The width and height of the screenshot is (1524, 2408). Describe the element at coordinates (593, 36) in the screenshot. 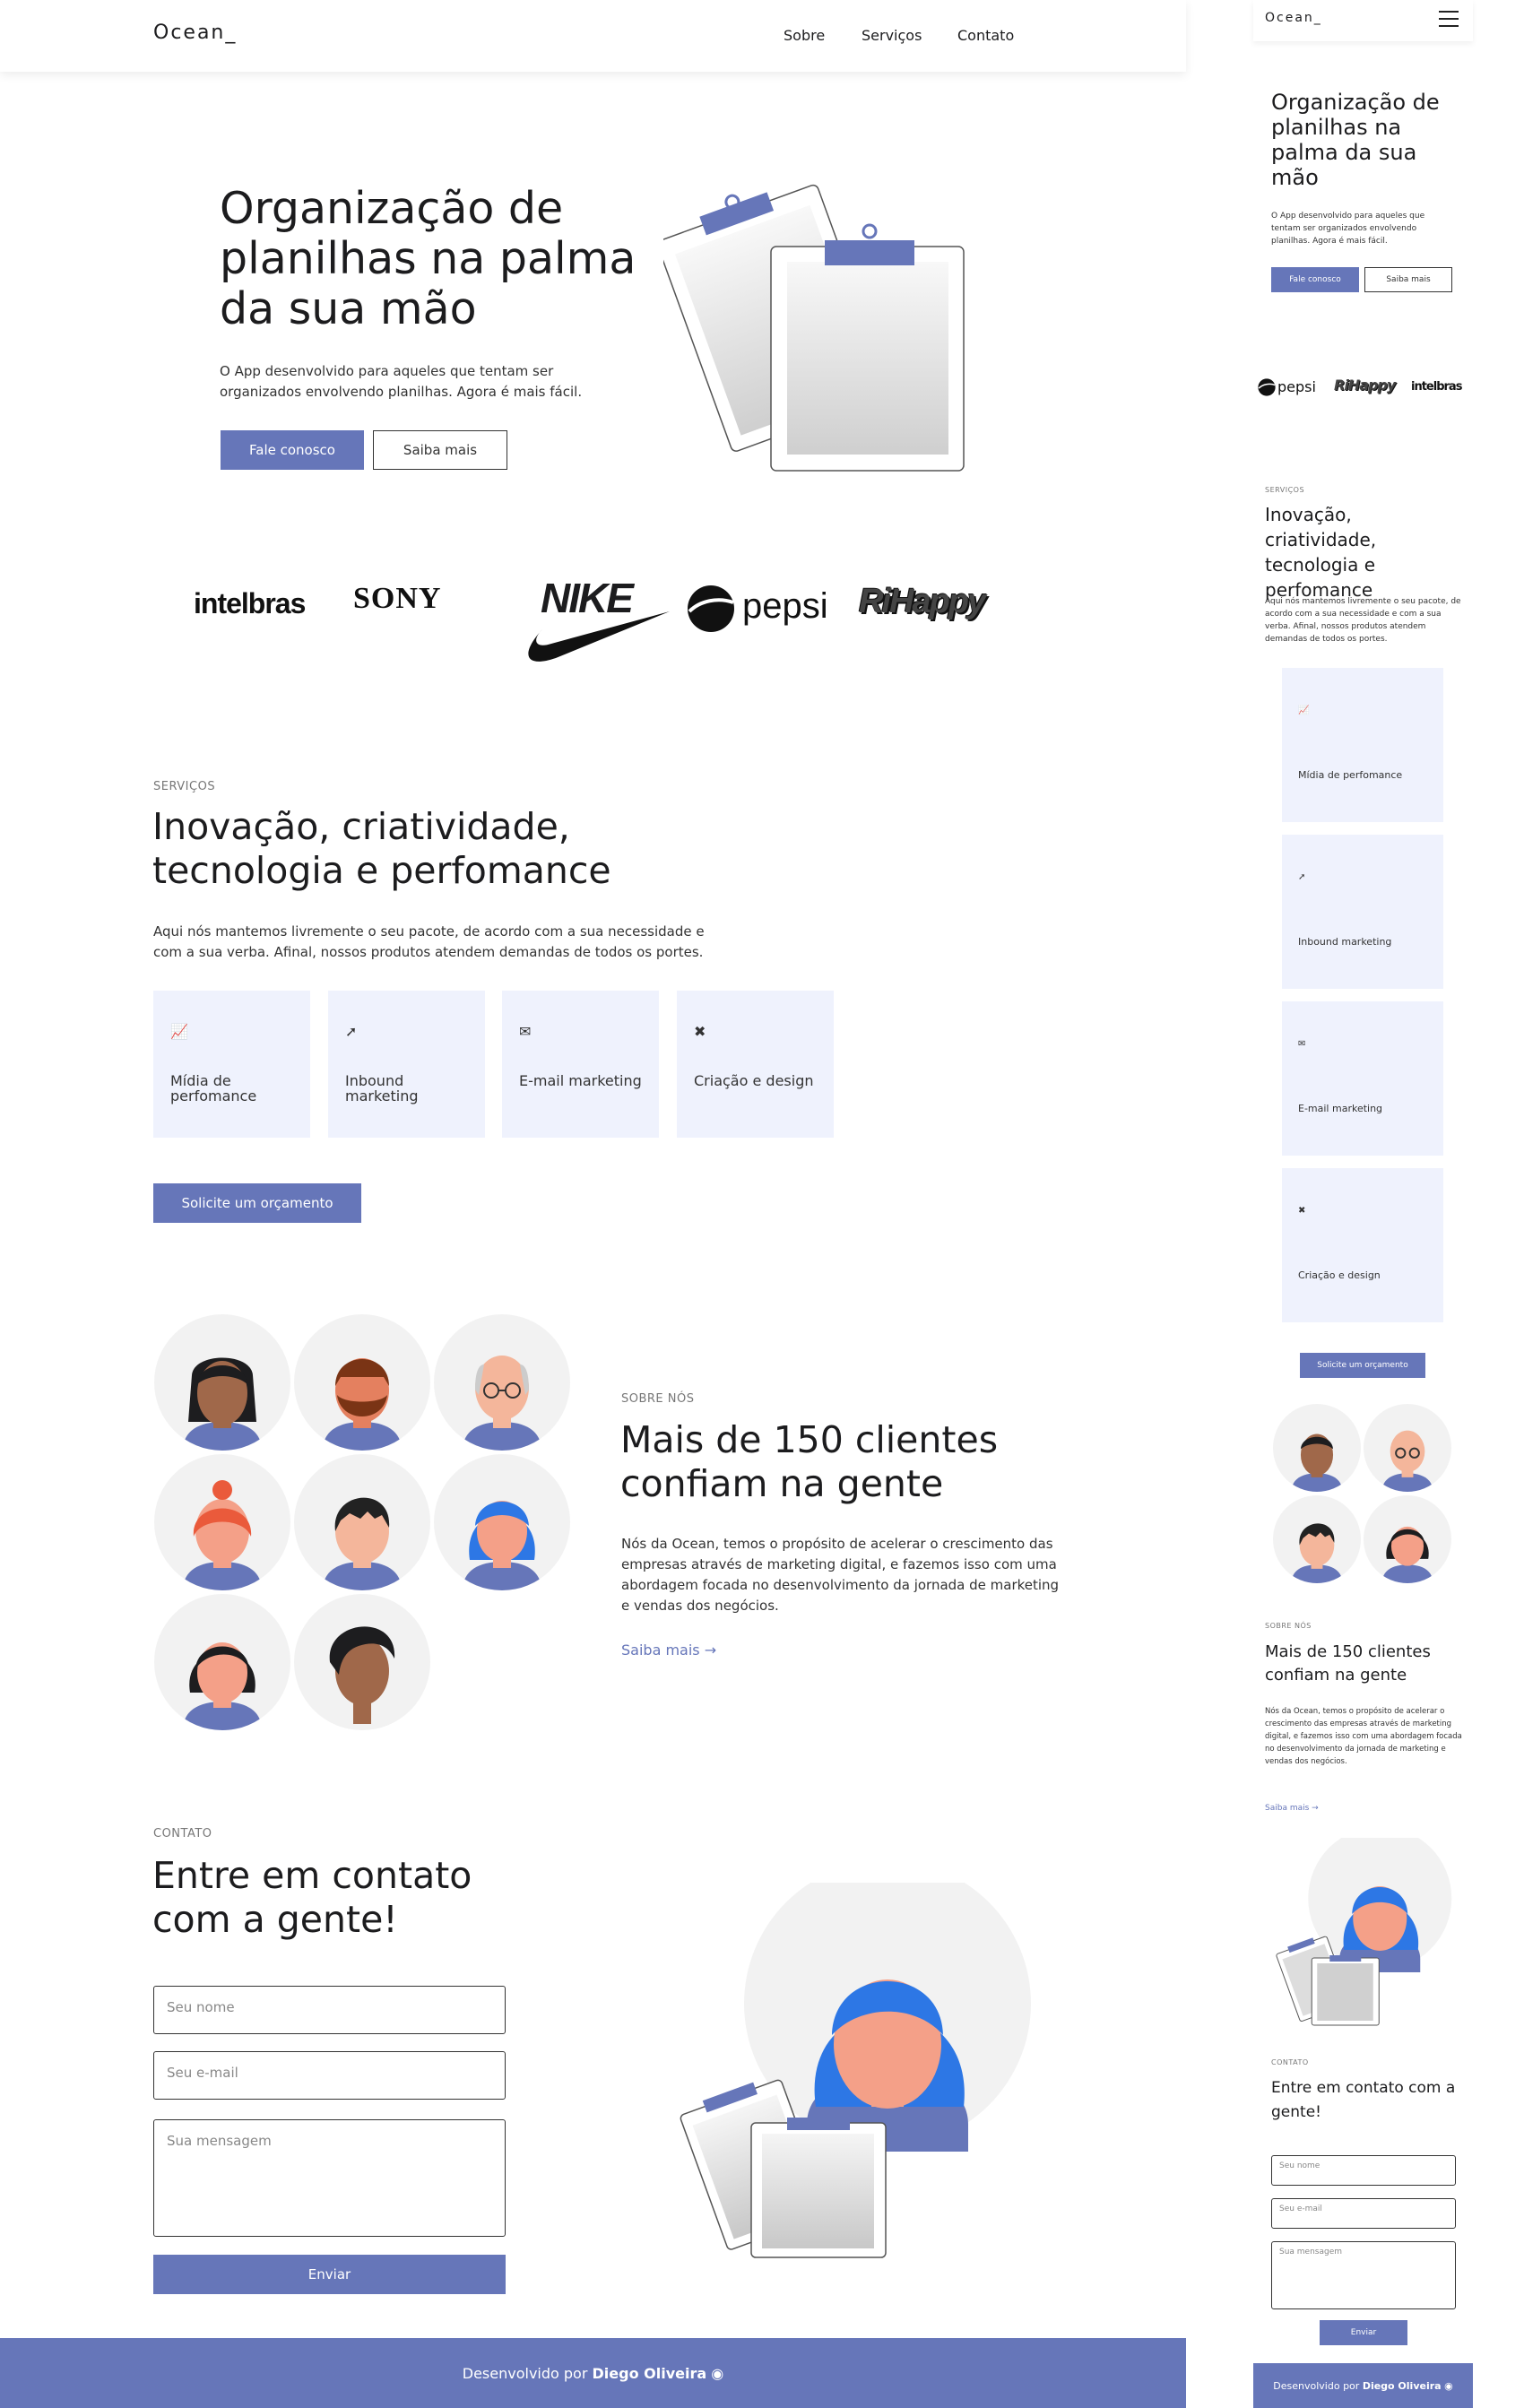

I see `navbar: Ocean_ Sobre Serviços Contato` at that location.